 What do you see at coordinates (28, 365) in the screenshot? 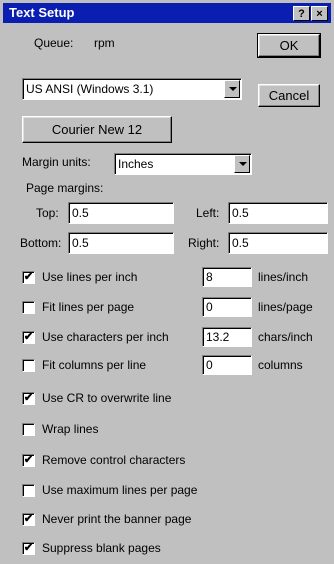
I see `fit-columns-per-line-checkbox` at bounding box center [28, 365].